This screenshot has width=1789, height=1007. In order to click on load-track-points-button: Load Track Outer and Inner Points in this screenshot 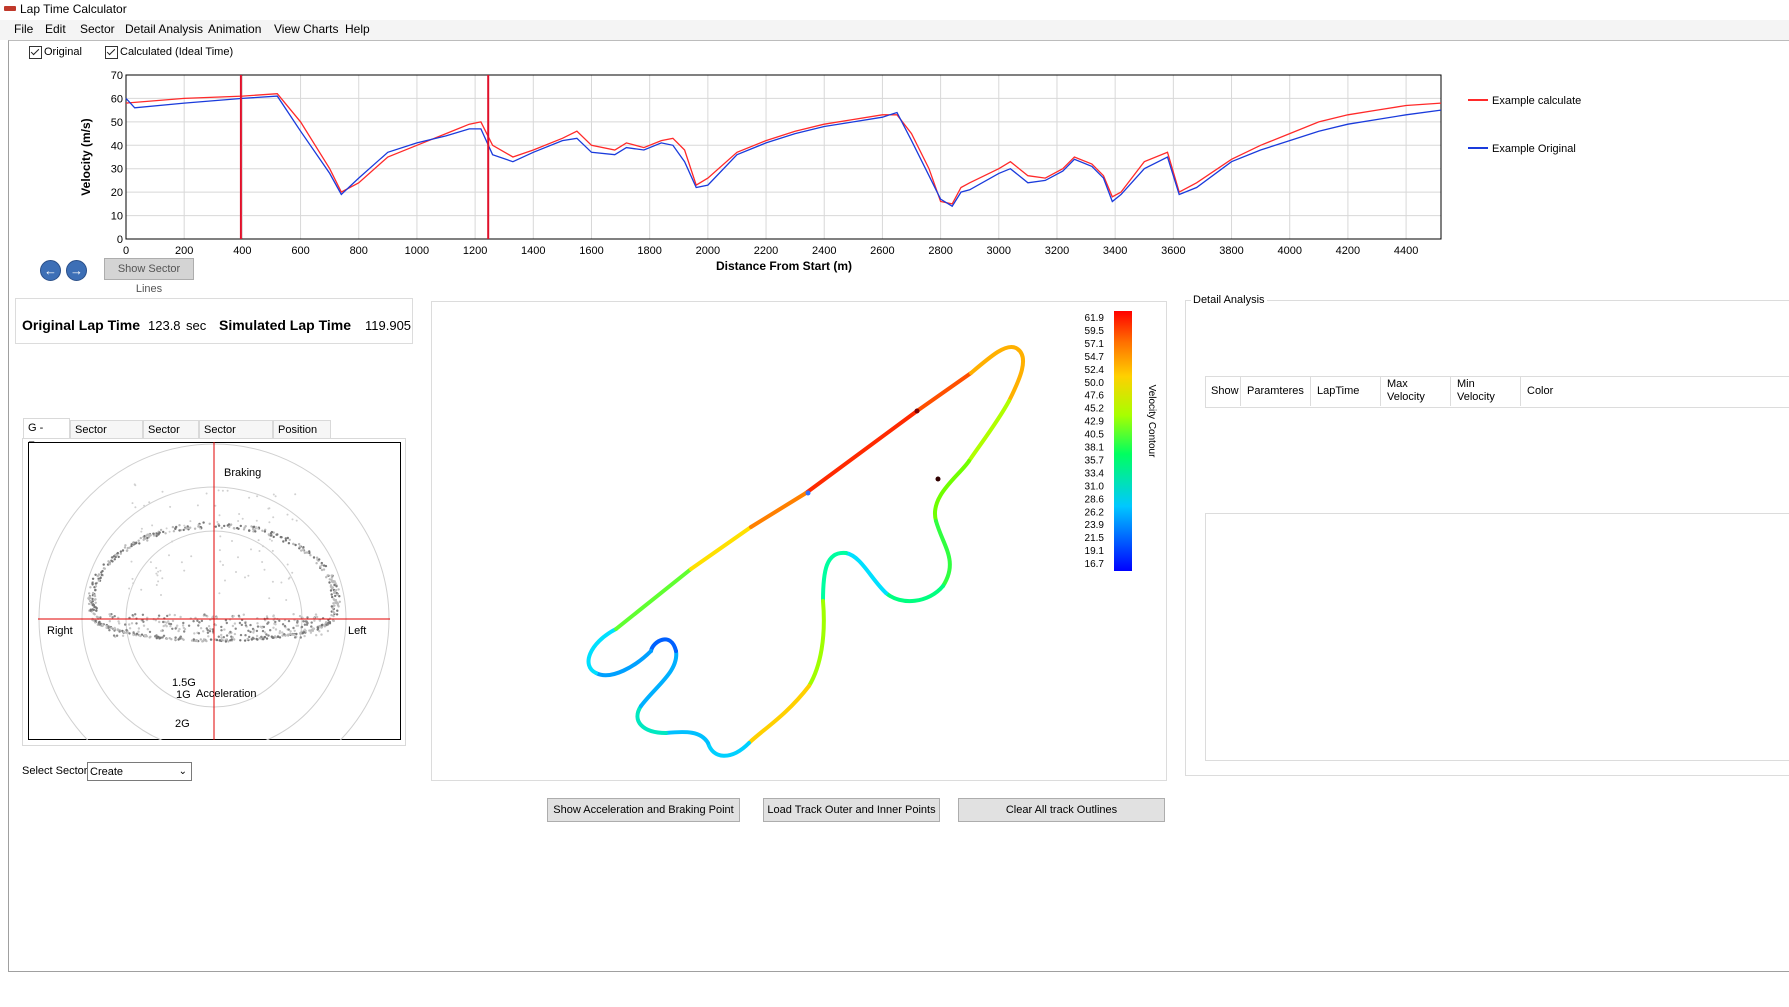, I will do `click(851, 810)`.